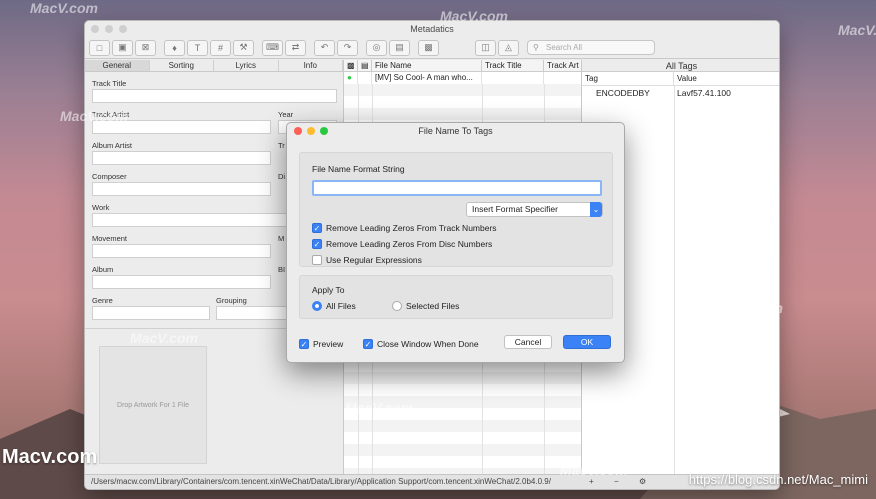  Describe the element at coordinates (513, 65) in the screenshot. I see `track-title-column-header: Track Title` at that location.